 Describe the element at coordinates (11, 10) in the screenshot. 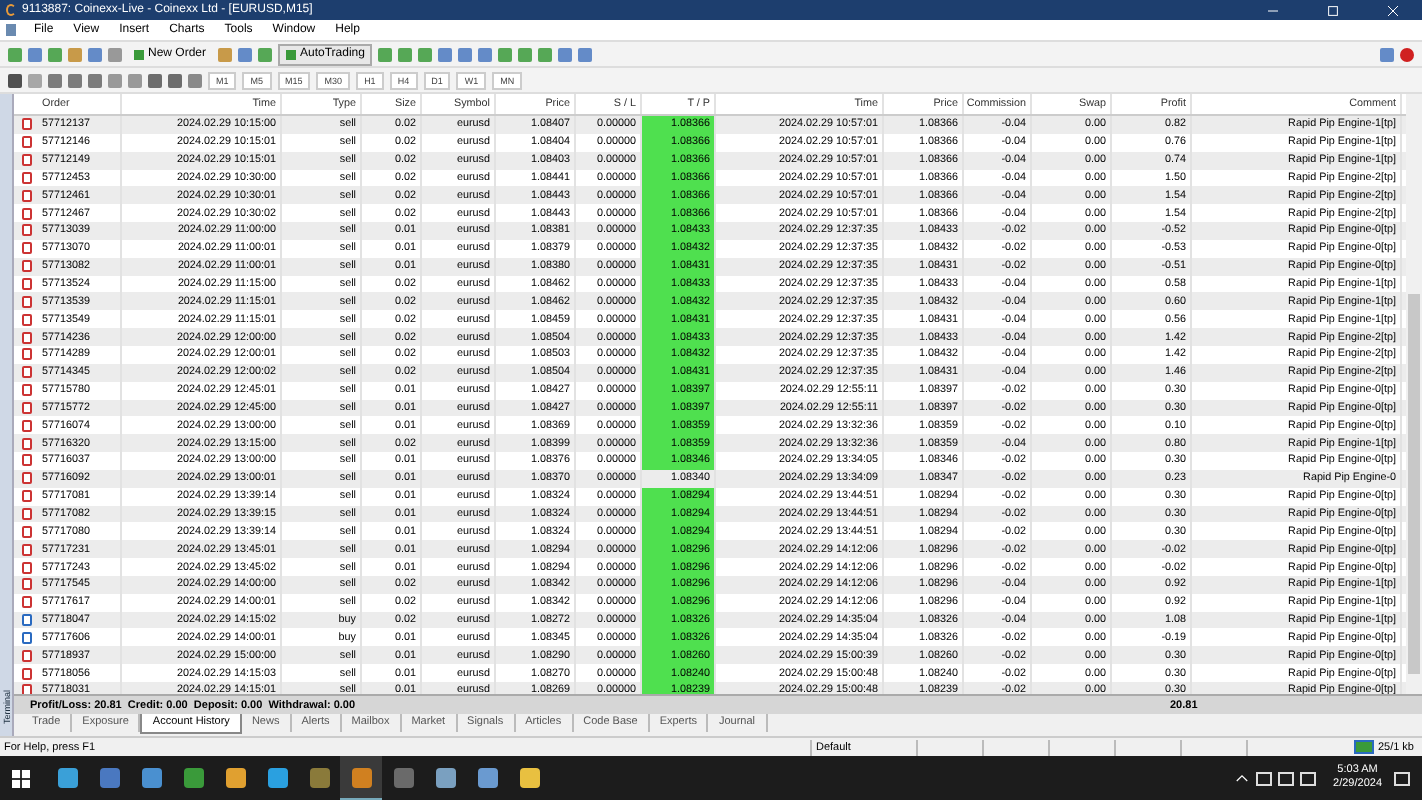

I see `app-logo-icon` at that location.